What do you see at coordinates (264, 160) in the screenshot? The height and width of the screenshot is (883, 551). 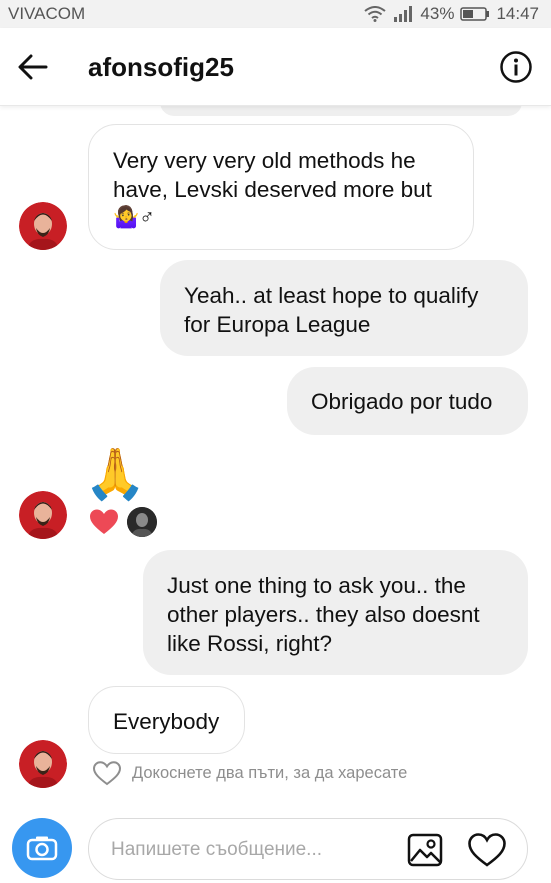 I see `message-text-line: Very very very old methods he` at bounding box center [264, 160].